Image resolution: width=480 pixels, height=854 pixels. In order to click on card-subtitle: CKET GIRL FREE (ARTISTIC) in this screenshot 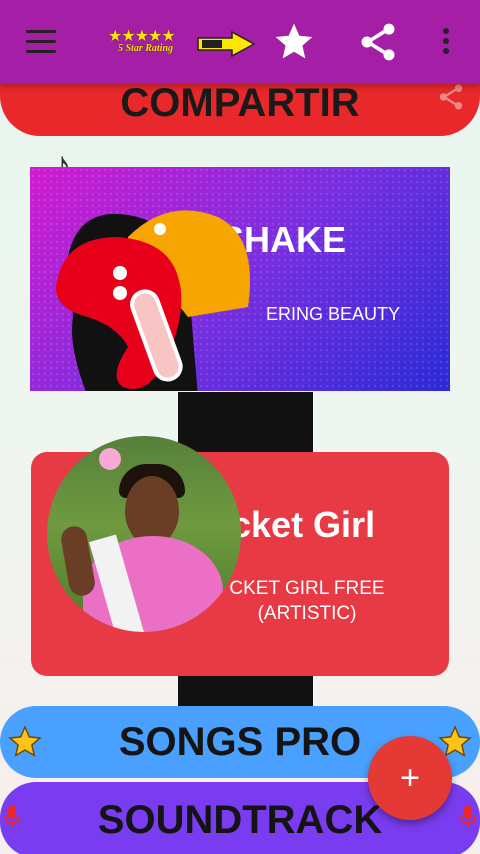, I will do `click(307, 601)`.